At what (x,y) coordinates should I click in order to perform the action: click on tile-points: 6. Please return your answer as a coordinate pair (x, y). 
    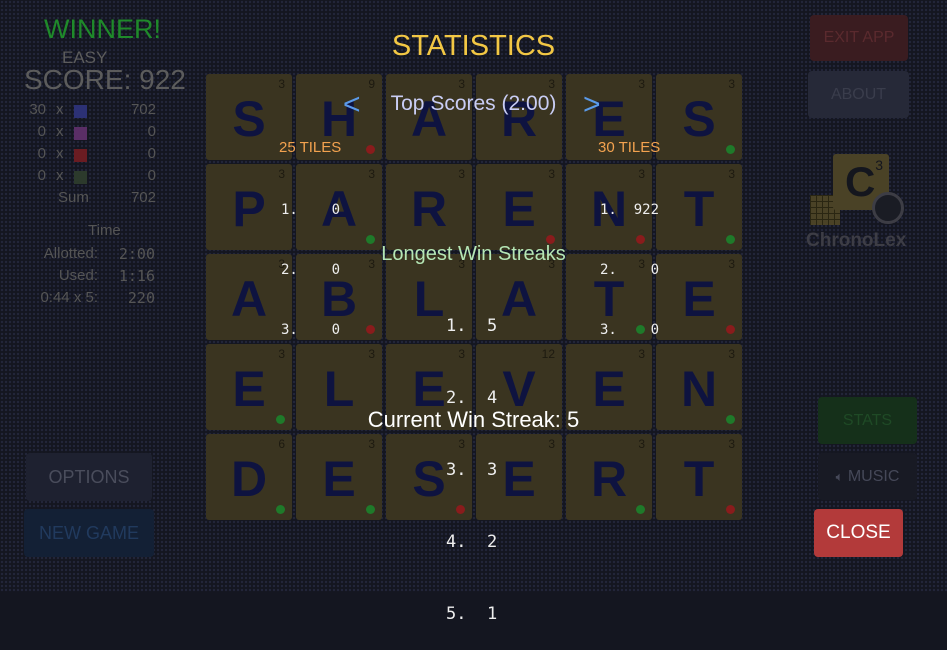
    Looking at the image, I should click on (281, 444).